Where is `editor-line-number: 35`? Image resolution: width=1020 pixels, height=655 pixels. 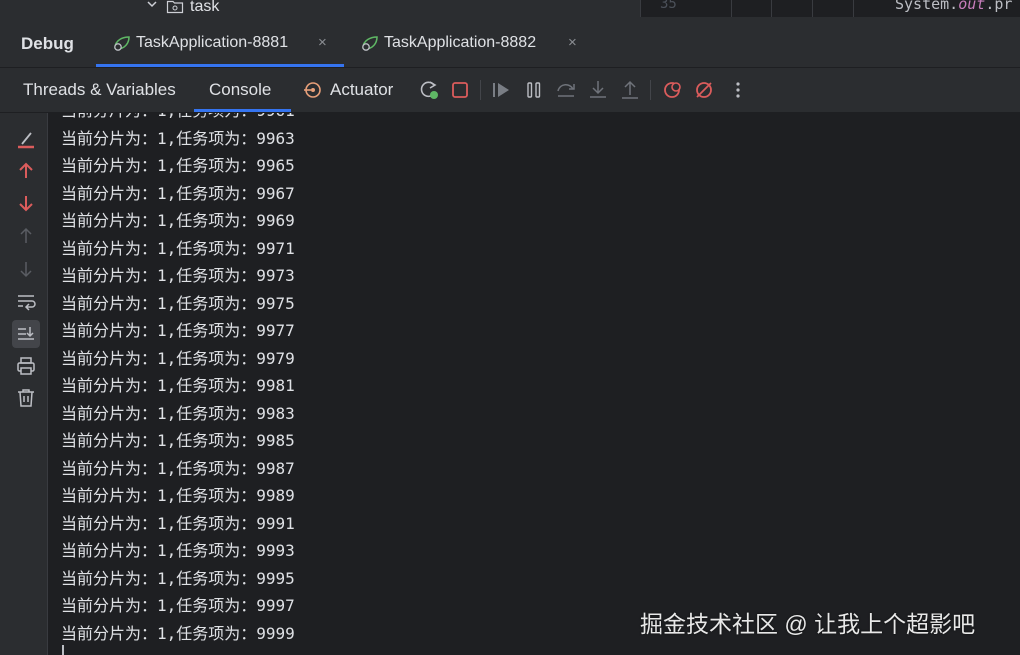
editor-line-number: 35 is located at coordinates (668, 6).